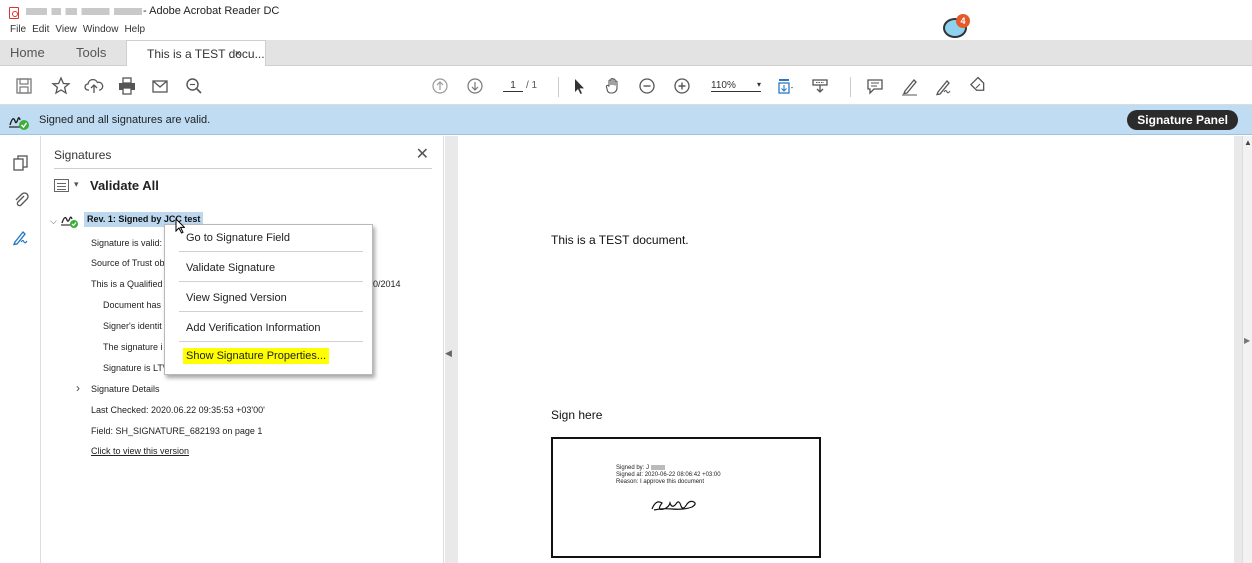 The height and width of the screenshot is (563, 1252). What do you see at coordinates (84, 11) in the screenshot?
I see `redacted-filename` at bounding box center [84, 11].